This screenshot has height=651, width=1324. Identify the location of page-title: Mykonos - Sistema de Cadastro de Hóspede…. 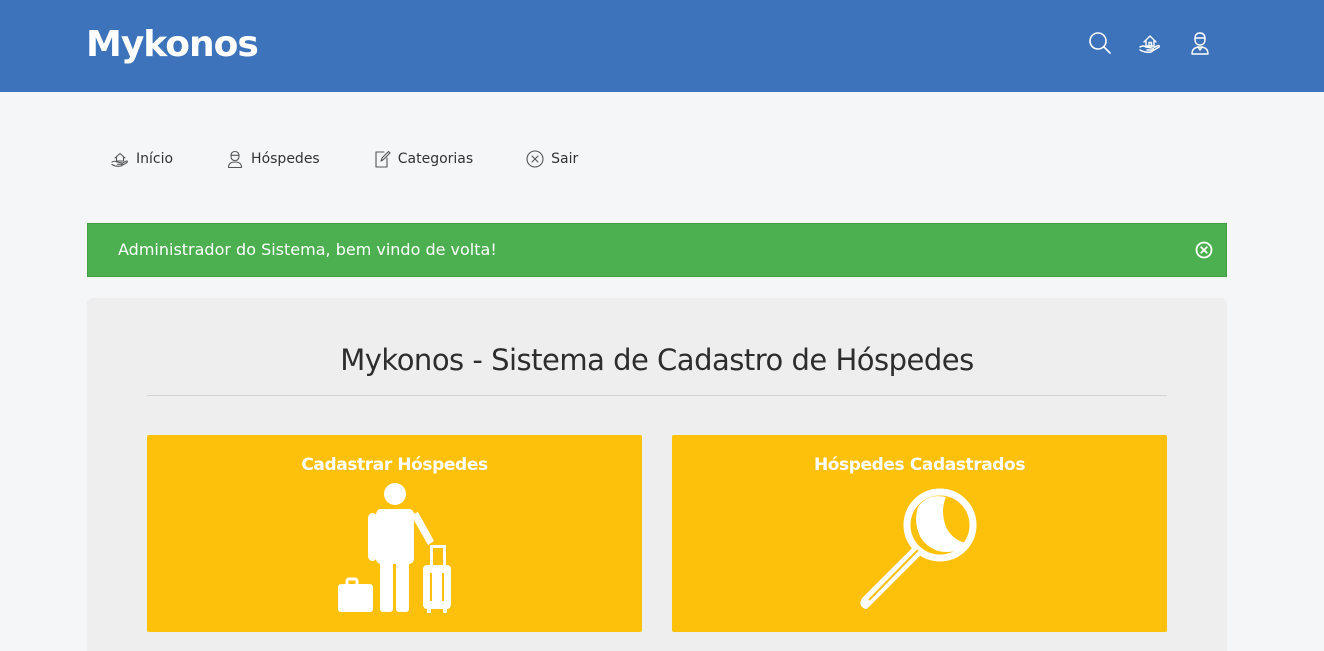
(657, 360).